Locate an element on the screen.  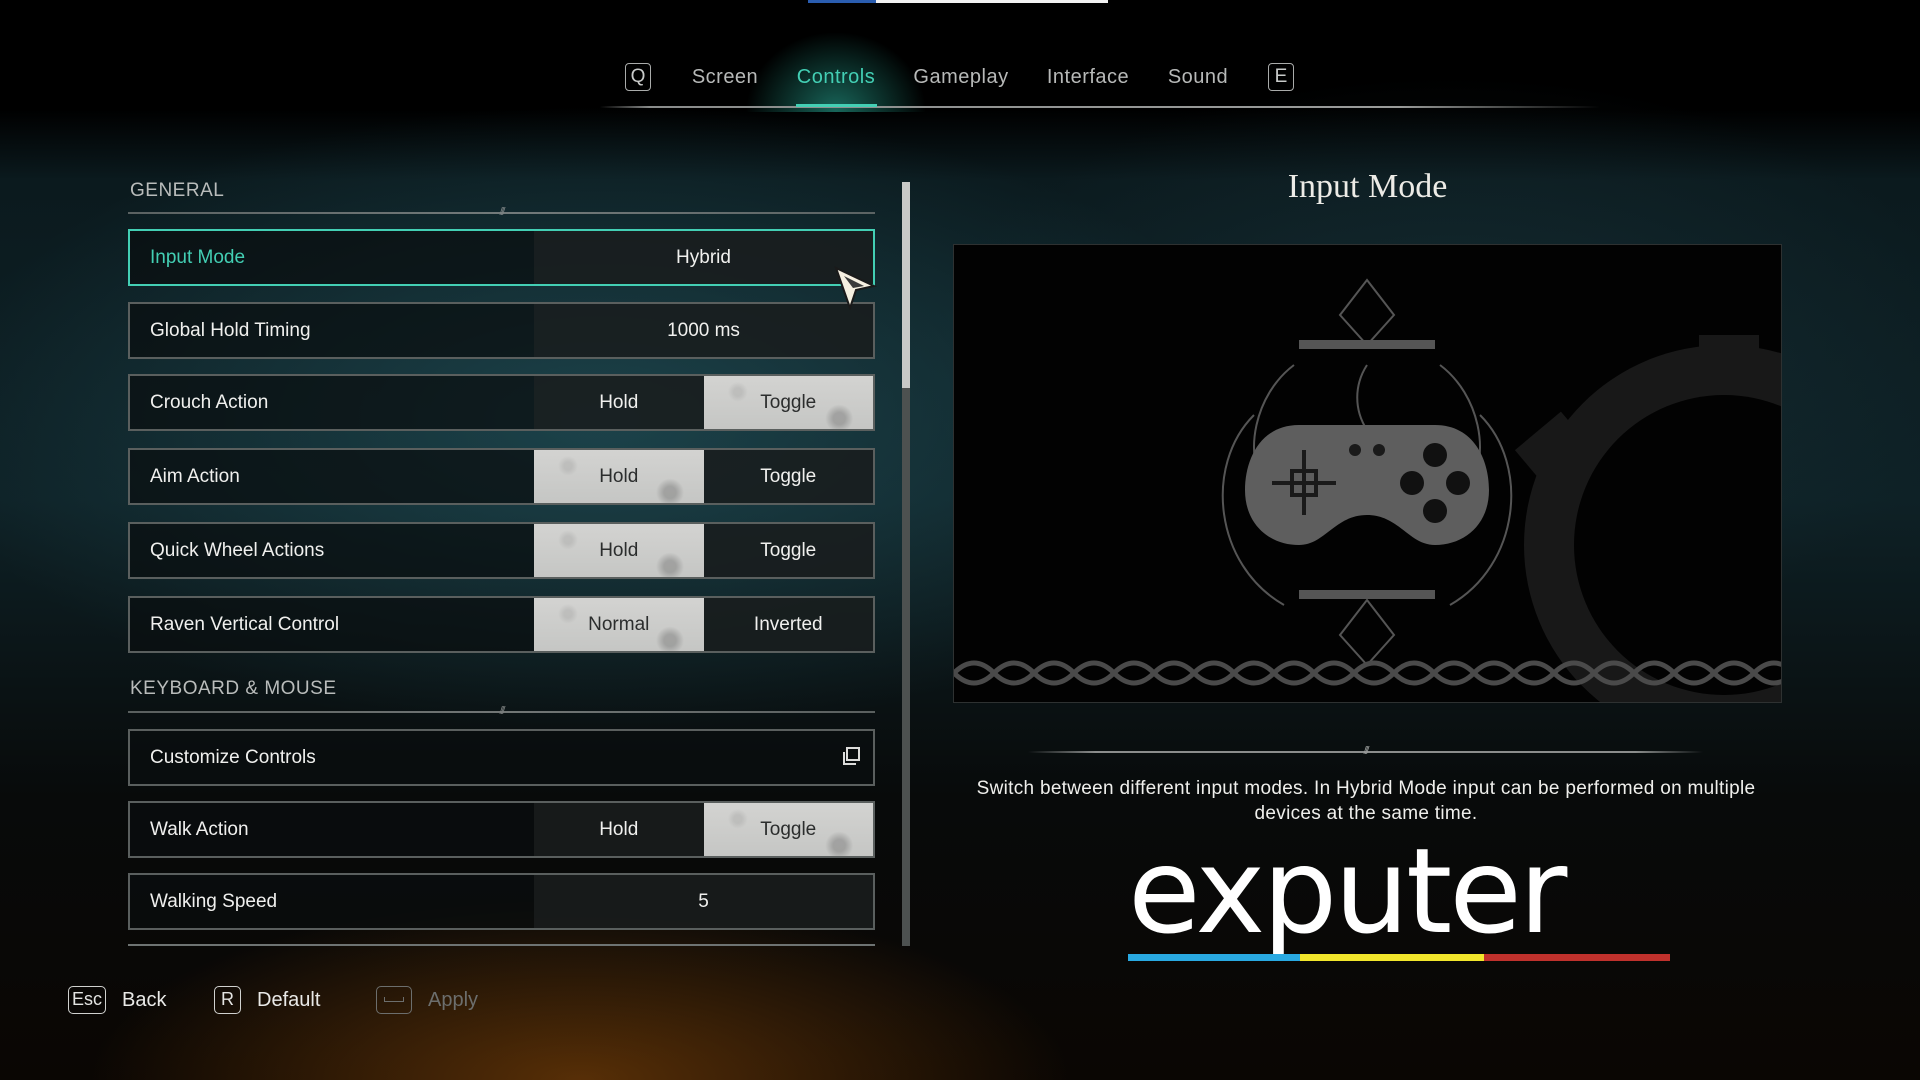
setting-row-customize-controls: Customize Controls is located at coordinates (501, 757).